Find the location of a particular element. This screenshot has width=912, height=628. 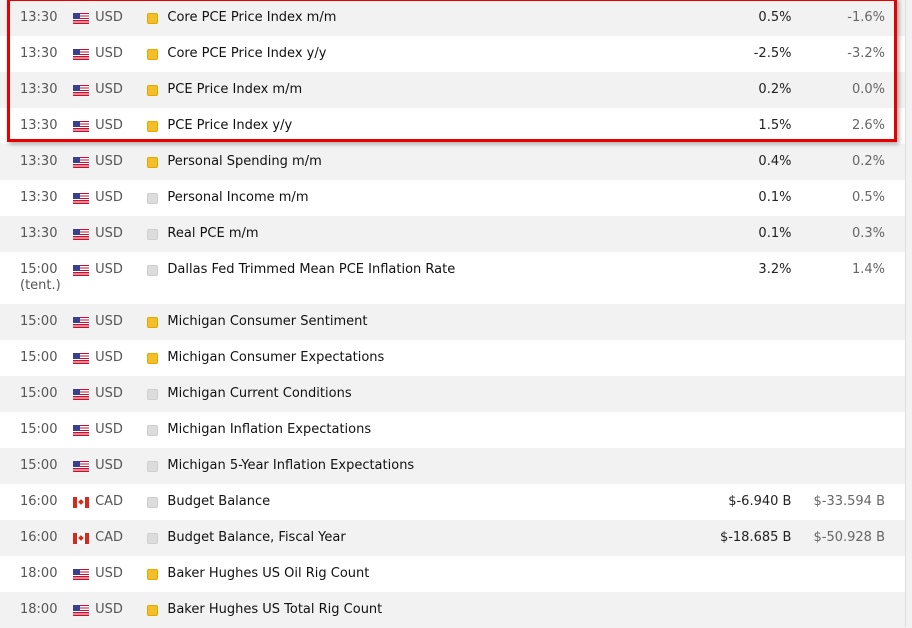

table-row: 15:00 USD Michigan Consumer Sentiment is located at coordinates (452, 322).